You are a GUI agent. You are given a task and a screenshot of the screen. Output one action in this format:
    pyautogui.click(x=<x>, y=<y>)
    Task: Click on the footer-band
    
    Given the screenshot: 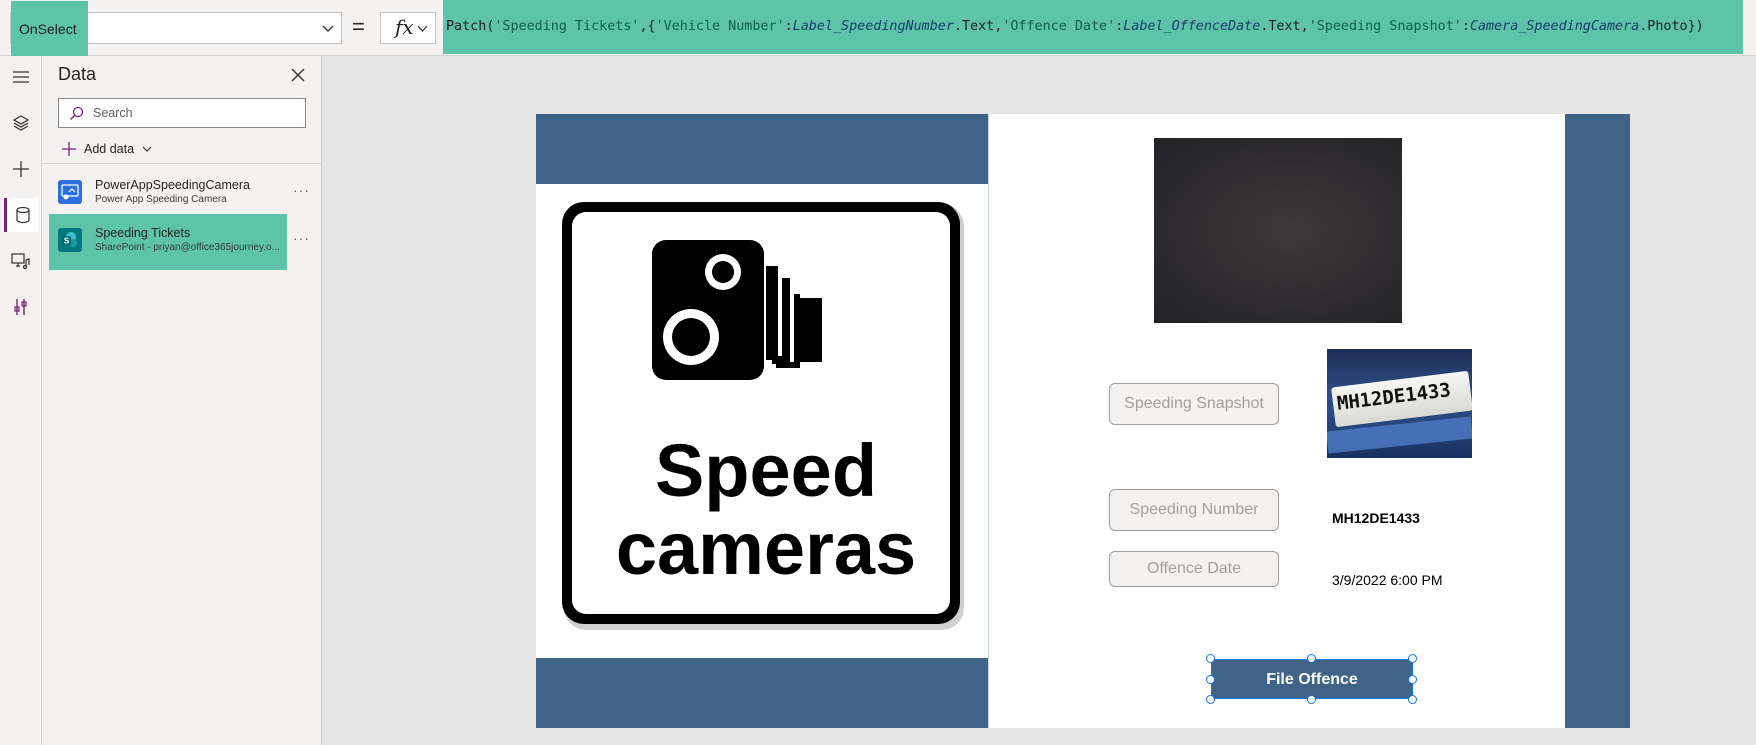 What is the action you would take?
    pyautogui.click(x=762, y=693)
    